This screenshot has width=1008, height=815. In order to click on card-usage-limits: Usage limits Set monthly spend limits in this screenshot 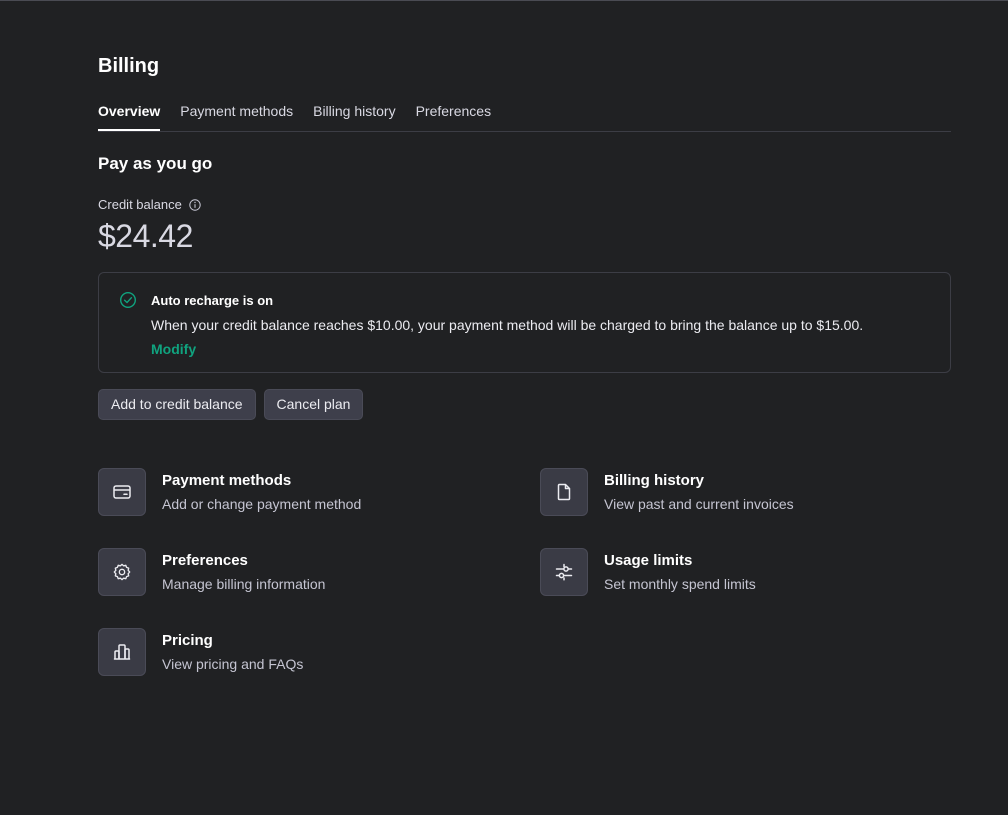, I will do `click(648, 572)`.